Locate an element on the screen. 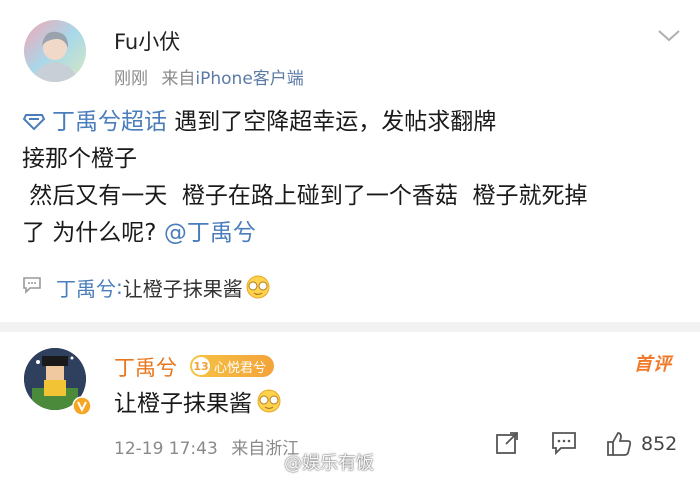 This screenshot has height=478, width=700. fan-badge: 13 心悦君兮 is located at coordinates (232, 366).